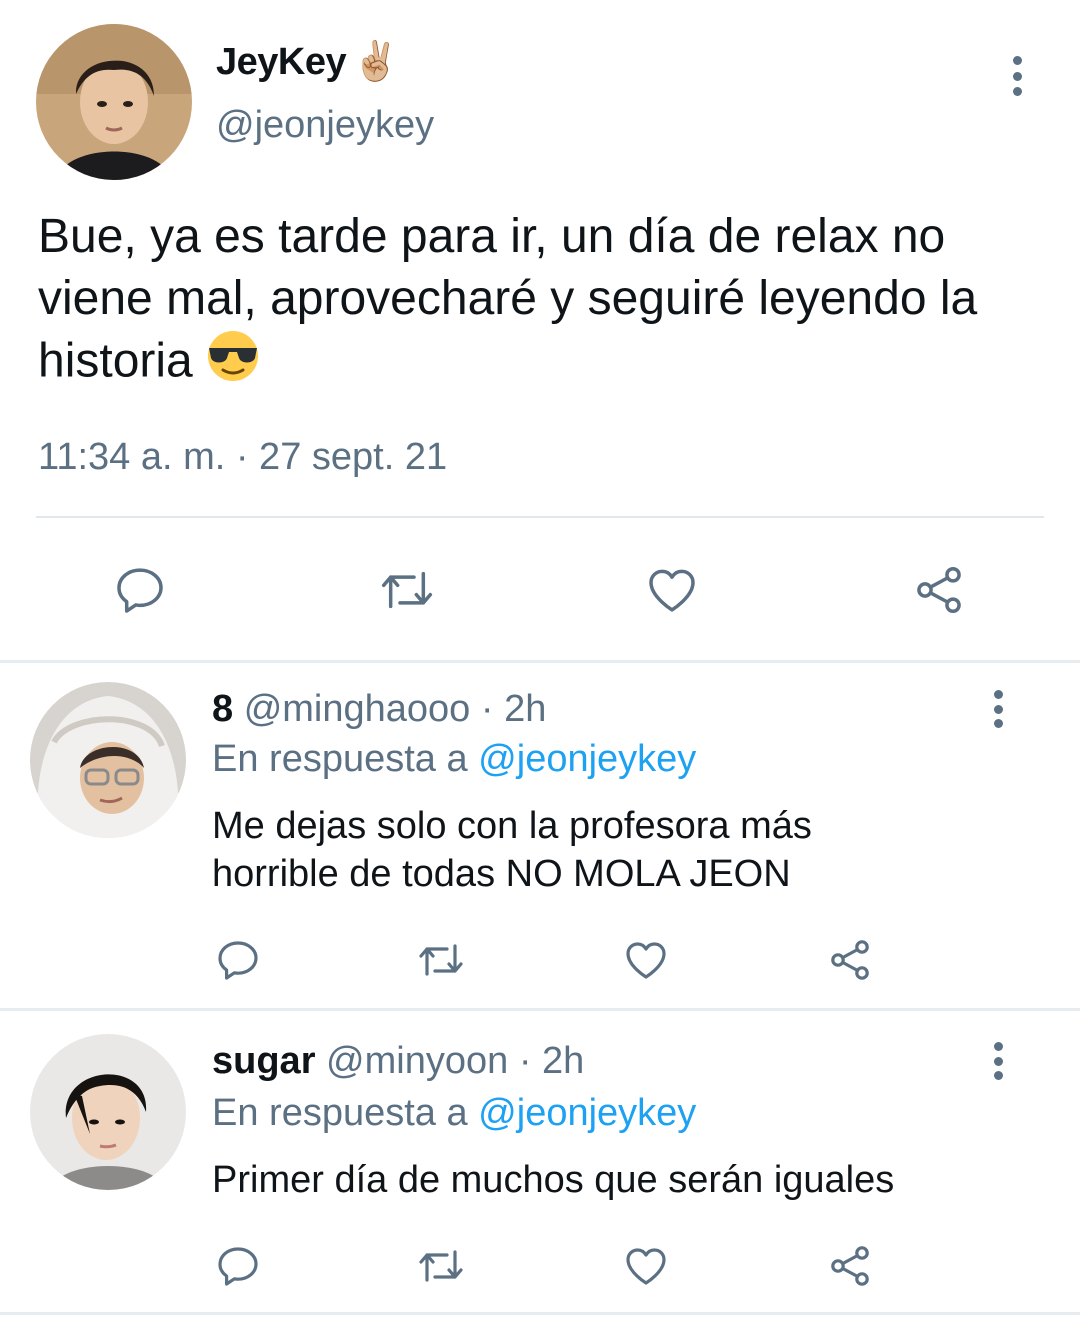 The image size is (1080, 1317). Describe the element at coordinates (263, 1061) in the screenshot. I see `reply-author-name: sugar` at that location.